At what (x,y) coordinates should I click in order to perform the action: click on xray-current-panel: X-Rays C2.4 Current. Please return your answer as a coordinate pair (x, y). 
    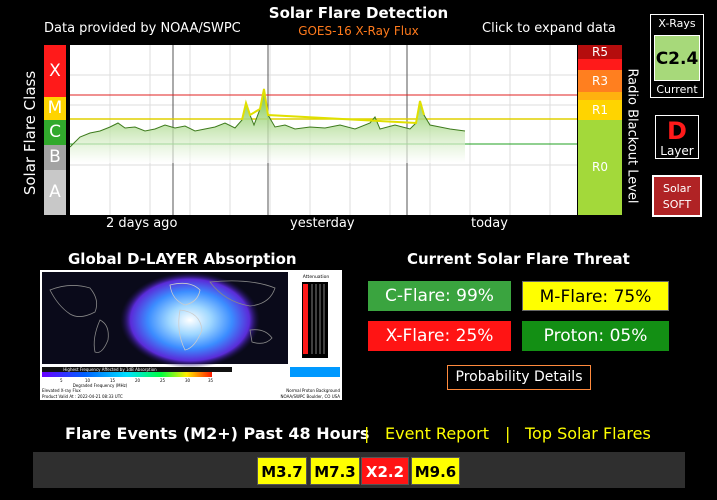
    Looking at the image, I should click on (677, 56).